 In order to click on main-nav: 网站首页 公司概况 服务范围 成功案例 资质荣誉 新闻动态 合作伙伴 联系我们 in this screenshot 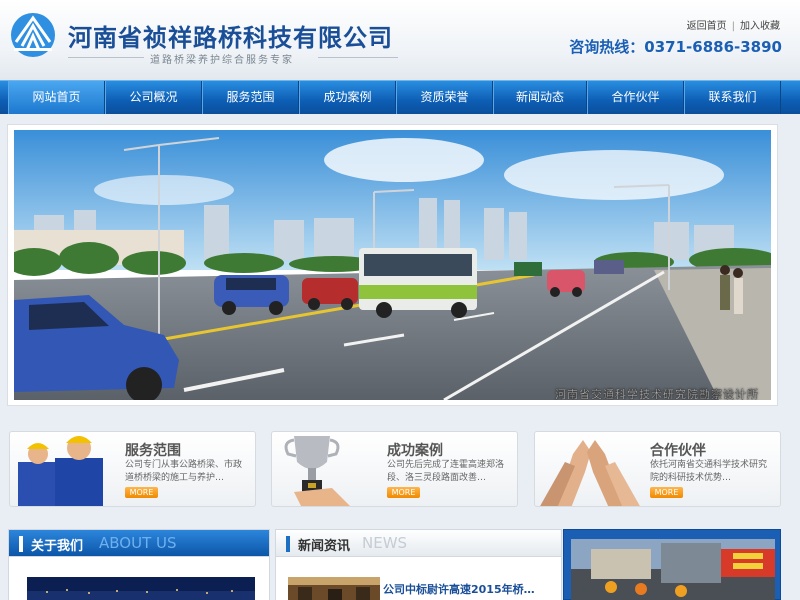, I will do `click(400, 97)`.